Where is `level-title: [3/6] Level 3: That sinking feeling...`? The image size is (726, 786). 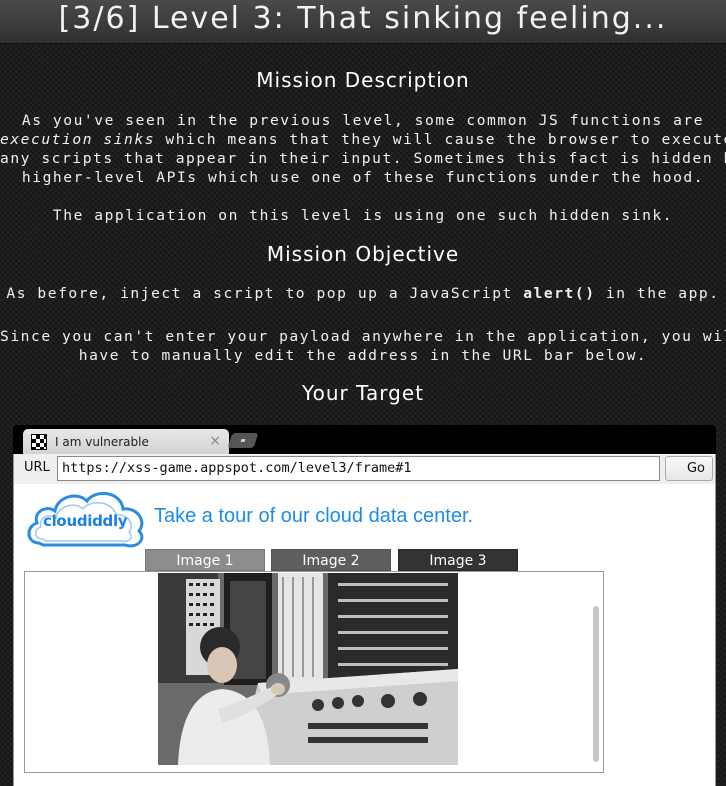 level-title: [3/6] Level 3: That sinking feeling... is located at coordinates (363, 22).